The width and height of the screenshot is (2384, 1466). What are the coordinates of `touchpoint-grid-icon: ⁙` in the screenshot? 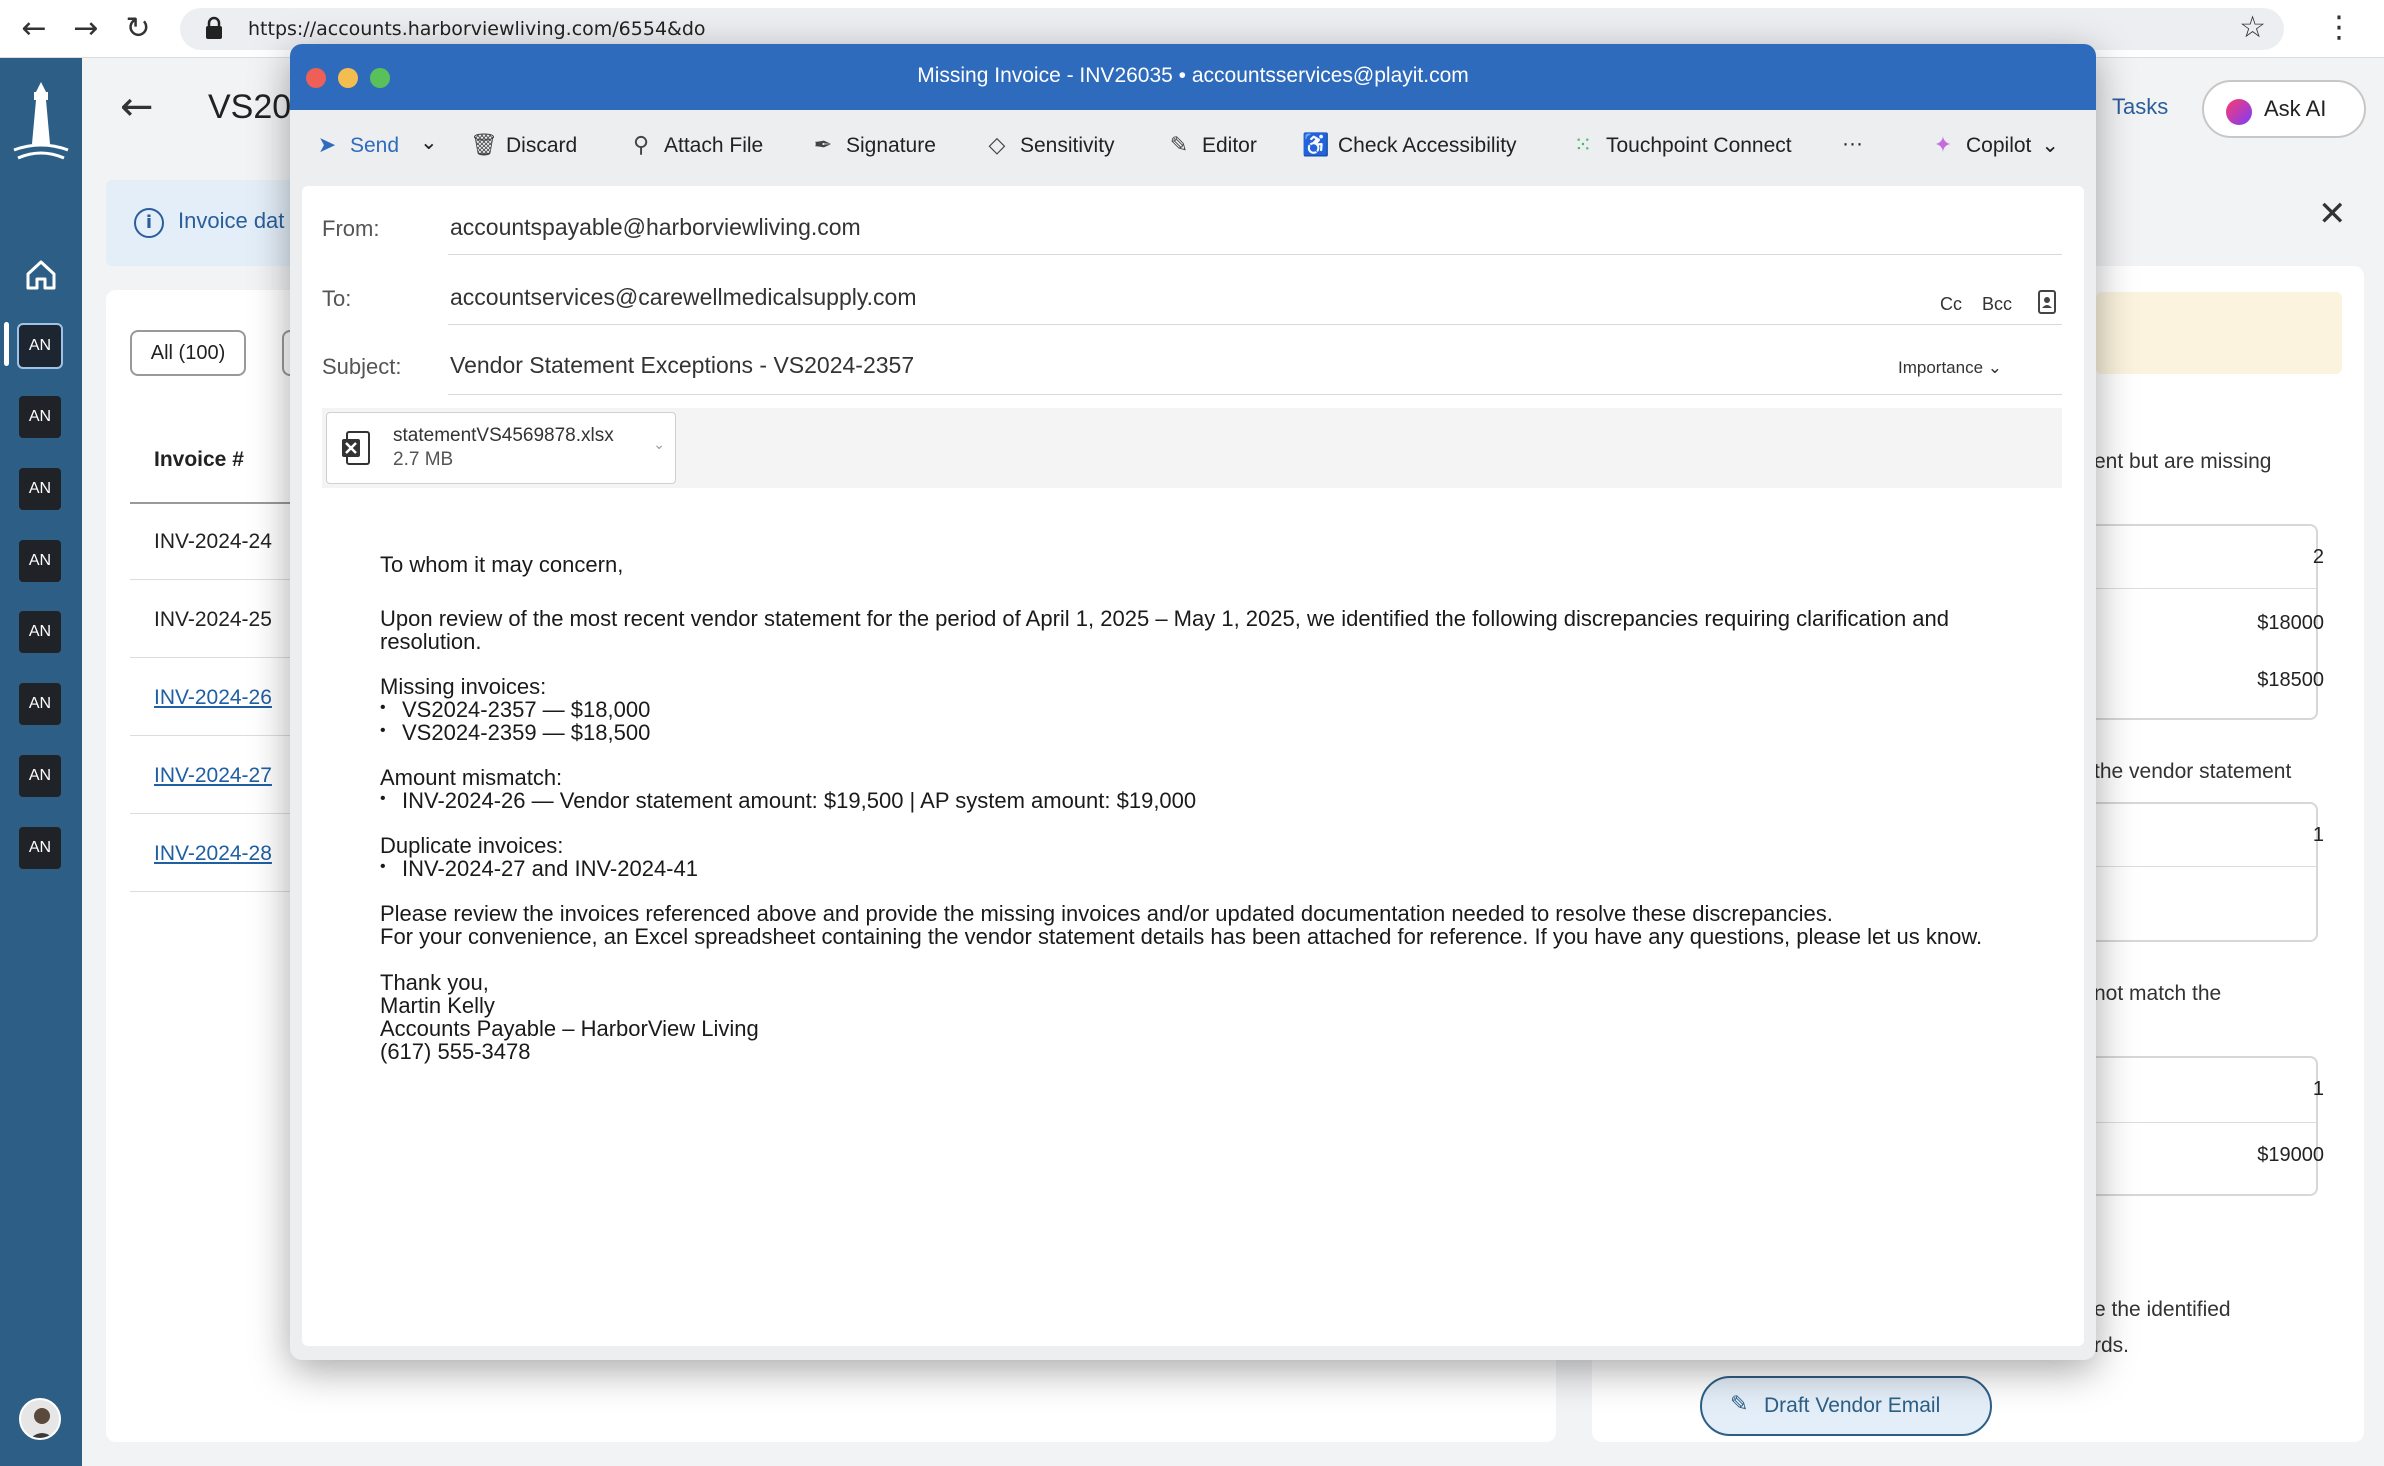 It's located at (1583, 144).